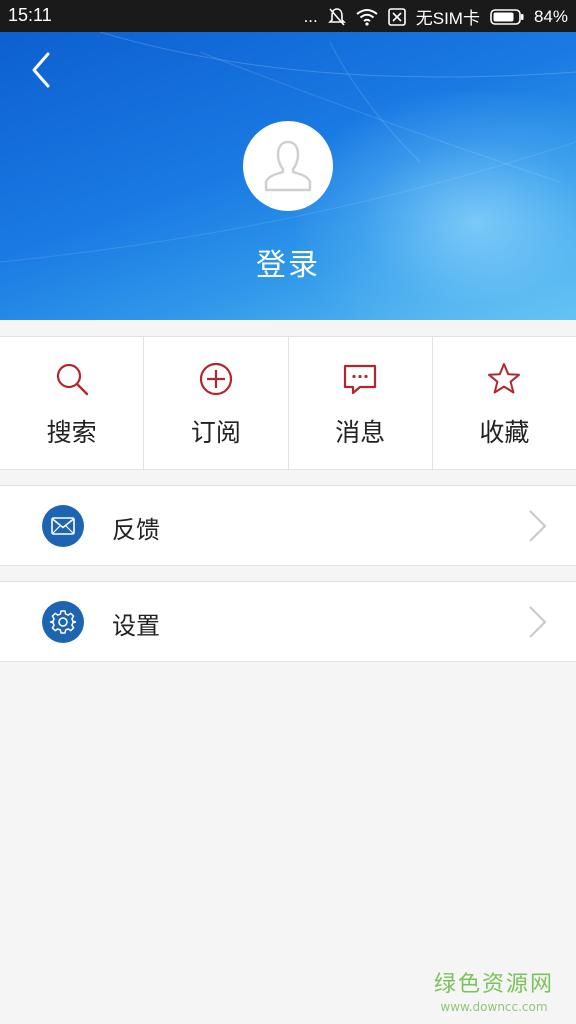  What do you see at coordinates (288, 262) in the screenshot?
I see `login-link: 登录` at bounding box center [288, 262].